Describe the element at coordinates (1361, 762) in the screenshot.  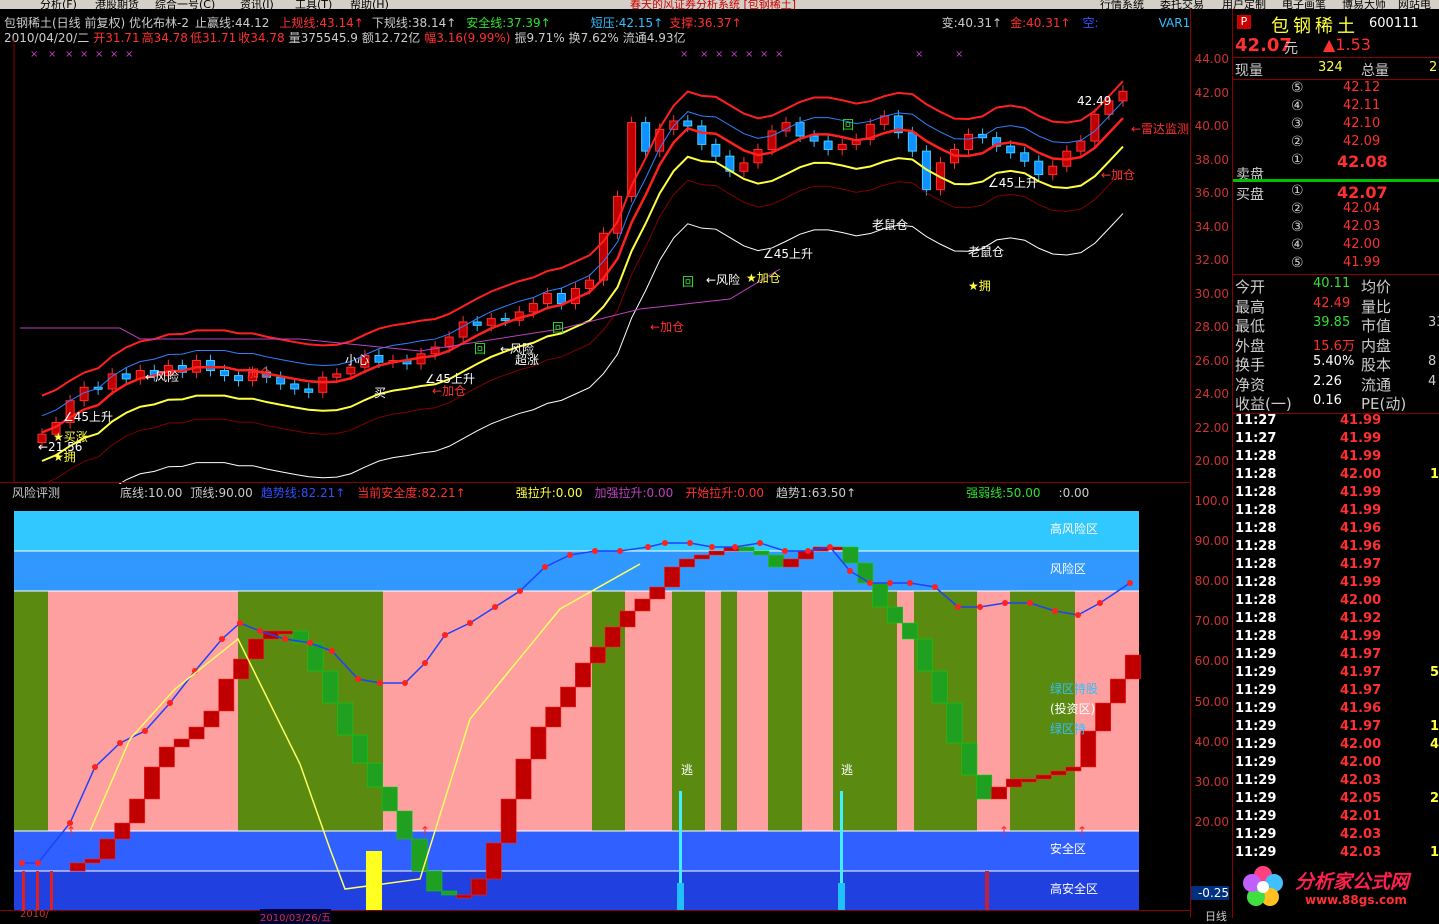
I see `tick-price: 42.00` at that location.